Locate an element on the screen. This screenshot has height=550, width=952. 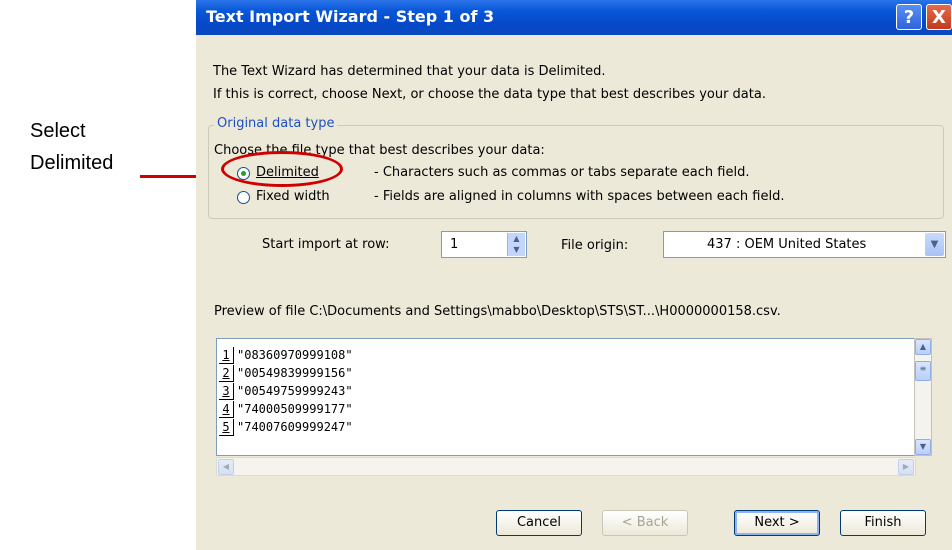
file-origin-value: 437 : OEM United States is located at coordinates (786, 244).